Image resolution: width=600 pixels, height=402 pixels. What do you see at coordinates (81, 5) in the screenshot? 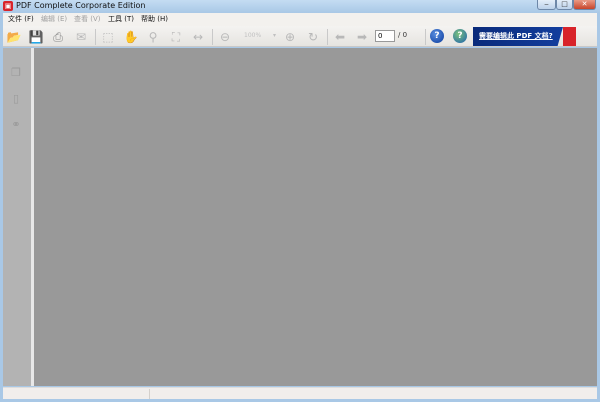
I see `window-title: PDF Complete Corporate Edition` at bounding box center [81, 5].